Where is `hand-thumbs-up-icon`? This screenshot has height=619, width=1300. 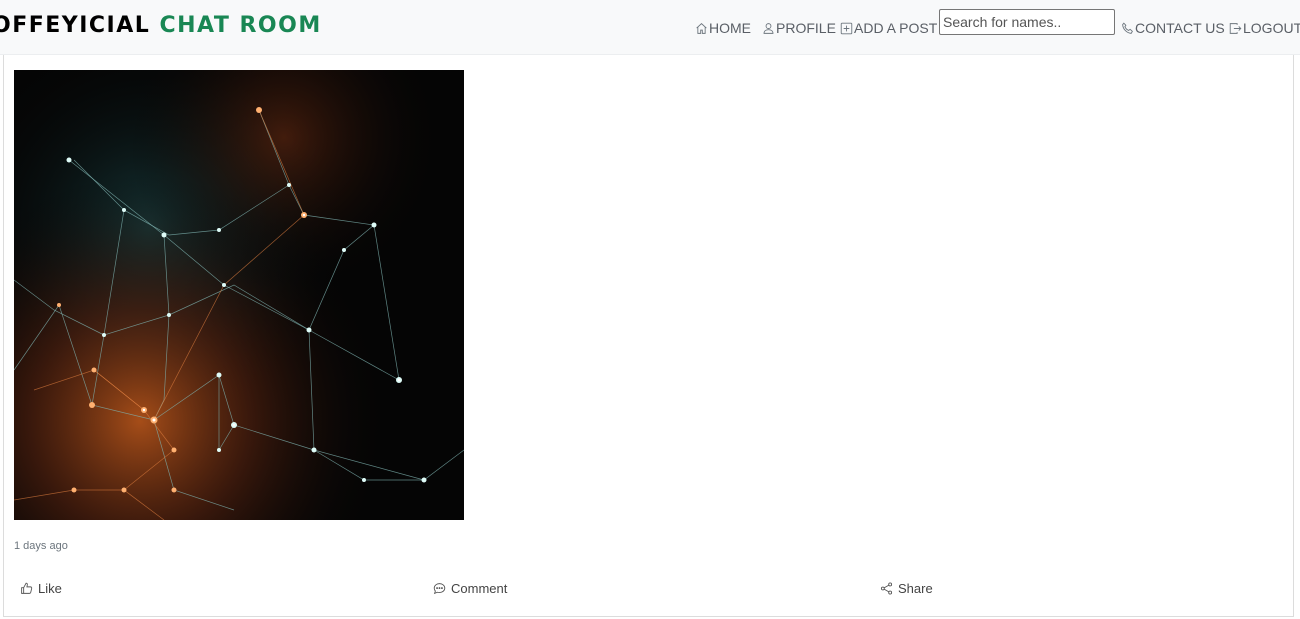 hand-thumbs-up-icon is located at coordinates (27, 588).